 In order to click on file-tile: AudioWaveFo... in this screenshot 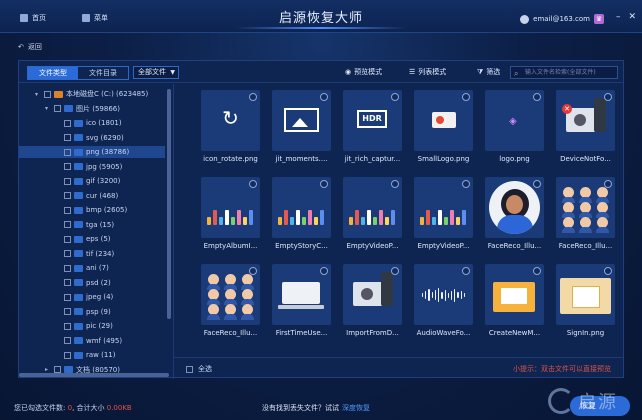, I will do `click(443, 302)`.